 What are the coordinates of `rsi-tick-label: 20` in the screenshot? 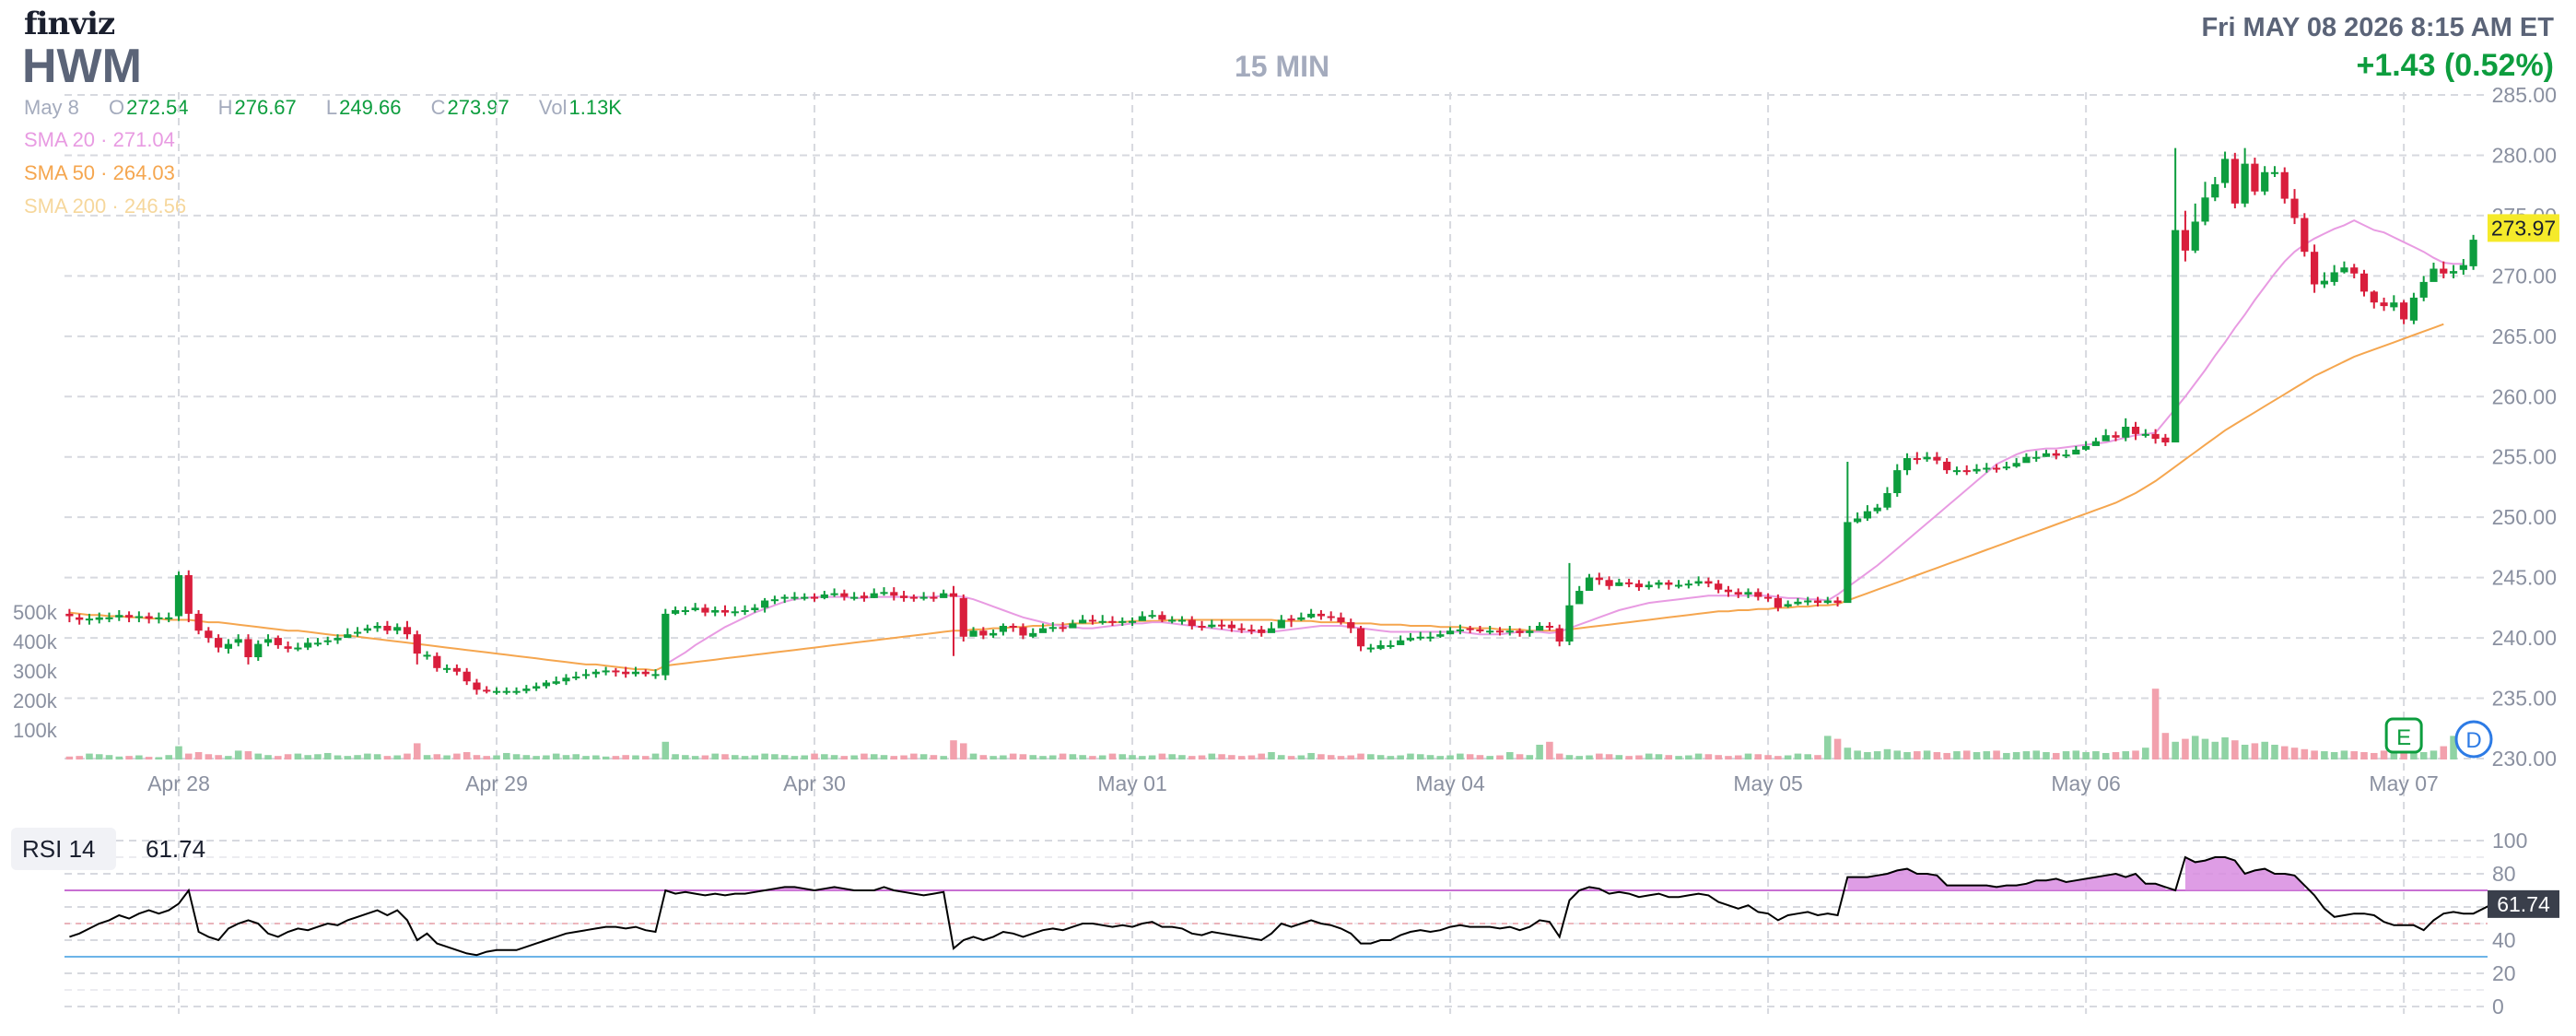 It's located at (2504, 973).